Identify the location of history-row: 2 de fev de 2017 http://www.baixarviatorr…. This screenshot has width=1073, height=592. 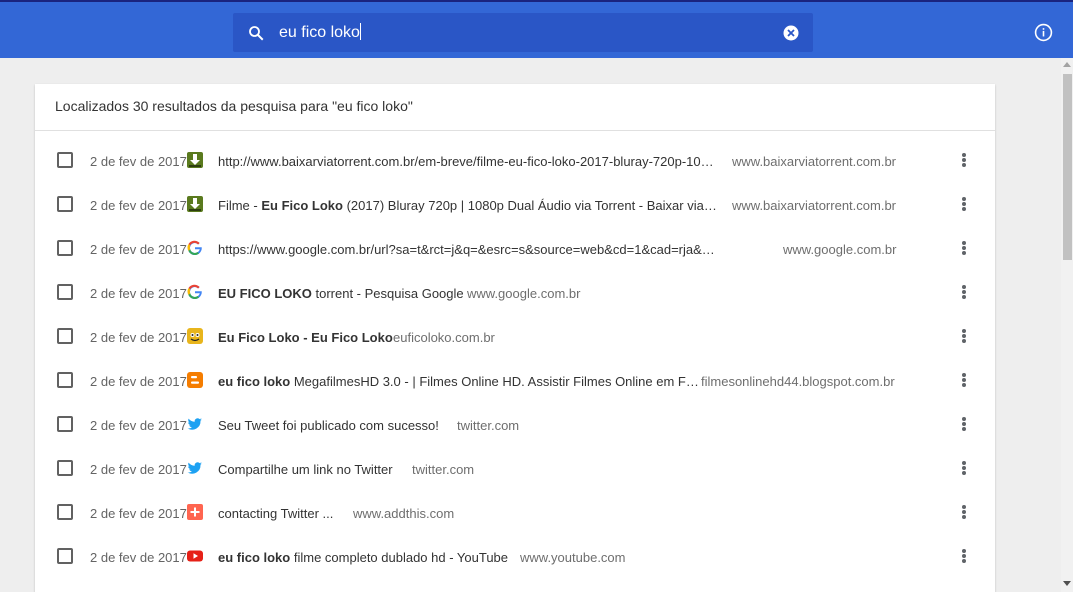
(515, 161).